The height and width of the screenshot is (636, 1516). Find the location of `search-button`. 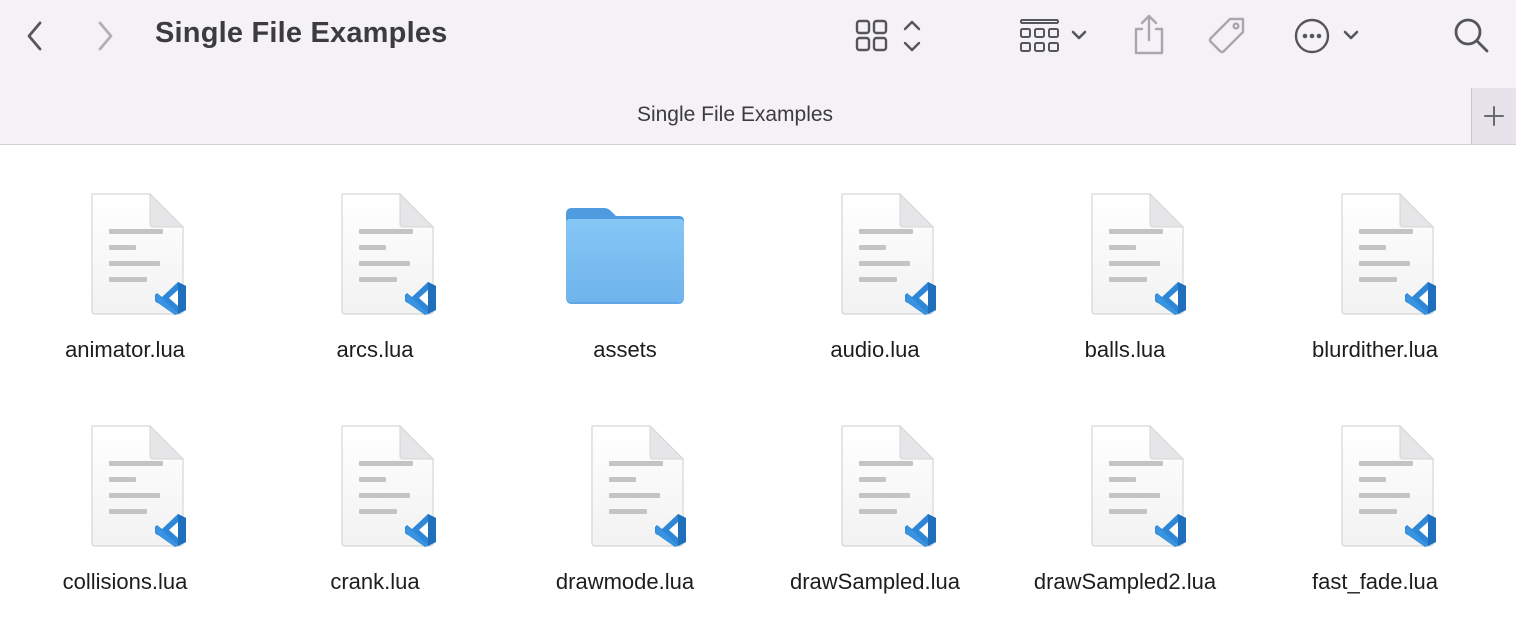

search-button is located at coordinates (1471, 35).